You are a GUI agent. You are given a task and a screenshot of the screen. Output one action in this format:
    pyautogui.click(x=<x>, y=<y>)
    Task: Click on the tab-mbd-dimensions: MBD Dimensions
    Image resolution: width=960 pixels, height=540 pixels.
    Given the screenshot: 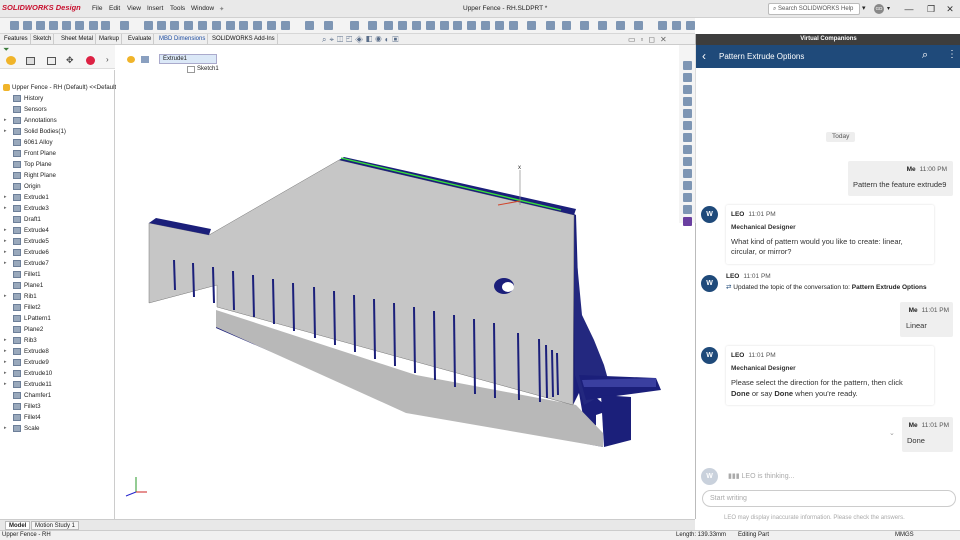 What is the action you would take?
    pyautogui.click(x=183, y=39)
    